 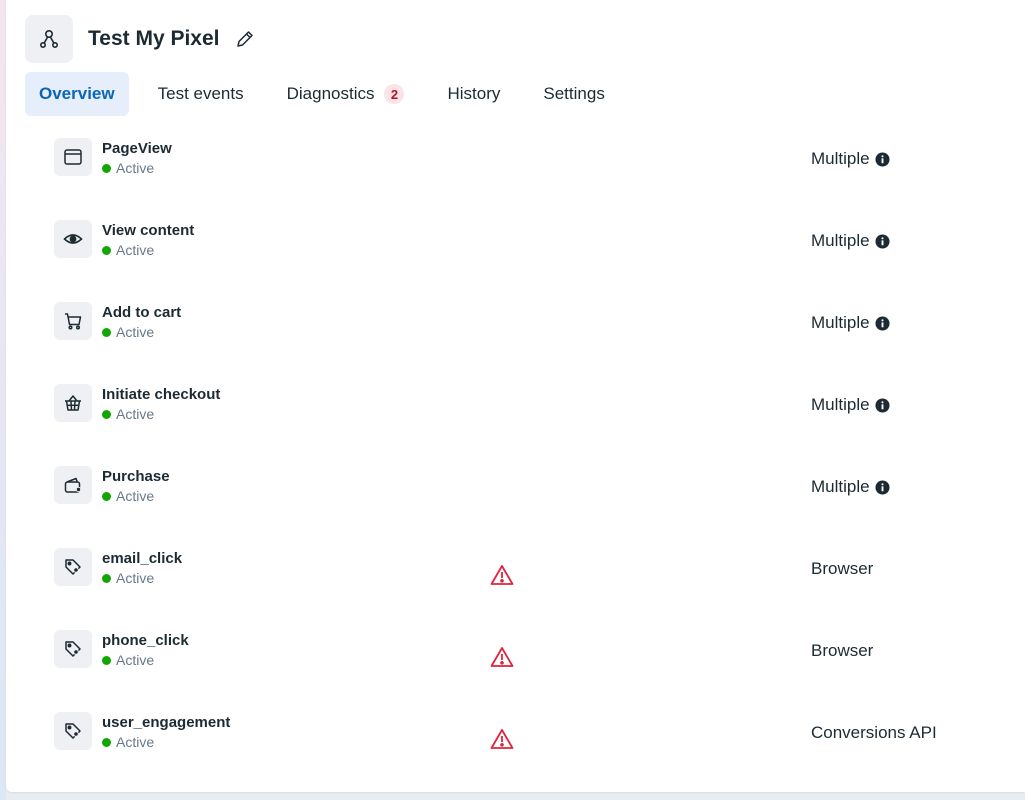 What do you see at coordinates (161, 394) in the screenshot?
I see `event-name: Initiate checkout` at bounding box center [161, 394].